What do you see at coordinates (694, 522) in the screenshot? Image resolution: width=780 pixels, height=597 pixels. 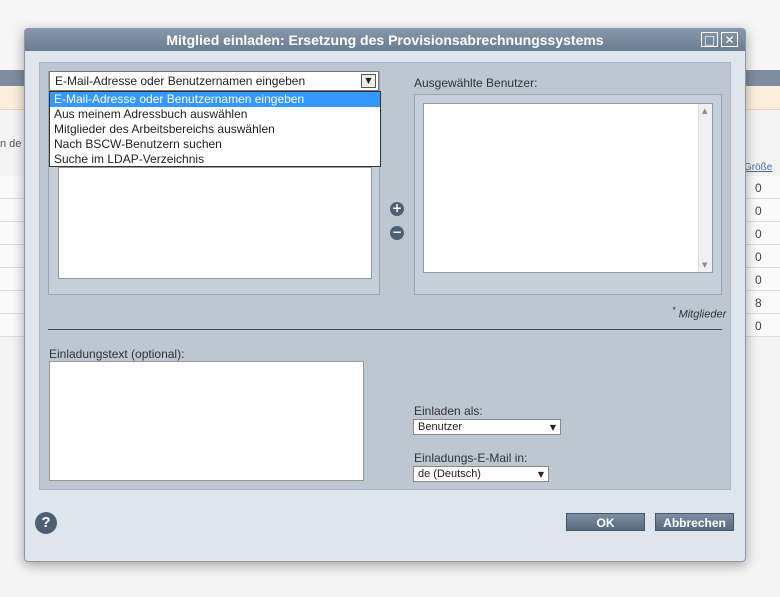 I see `cancel-button: Abbrechen` at bounding box center [694, 522].